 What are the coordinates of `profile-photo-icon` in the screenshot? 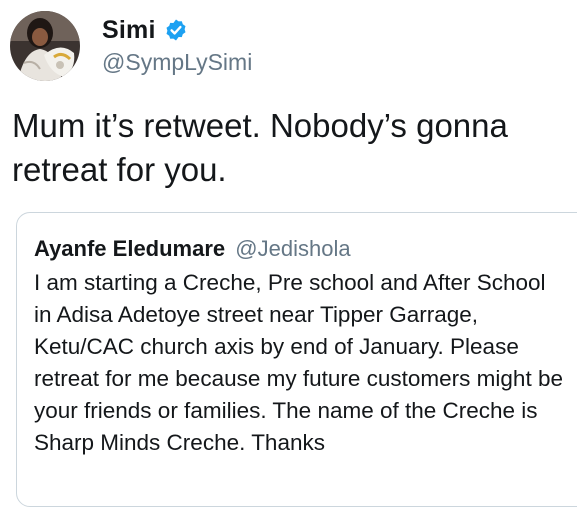 It's located at (45, 46).